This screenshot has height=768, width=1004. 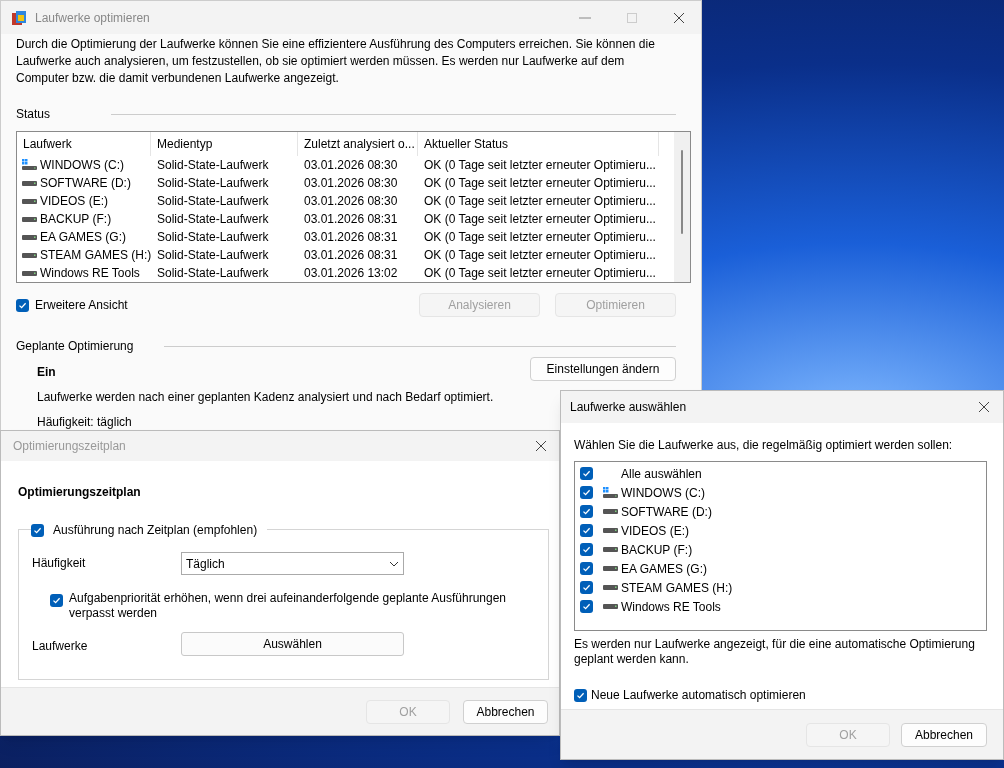 I want to click on dialog-title: Laufwerke auswählen, so click(x=628, y=407).